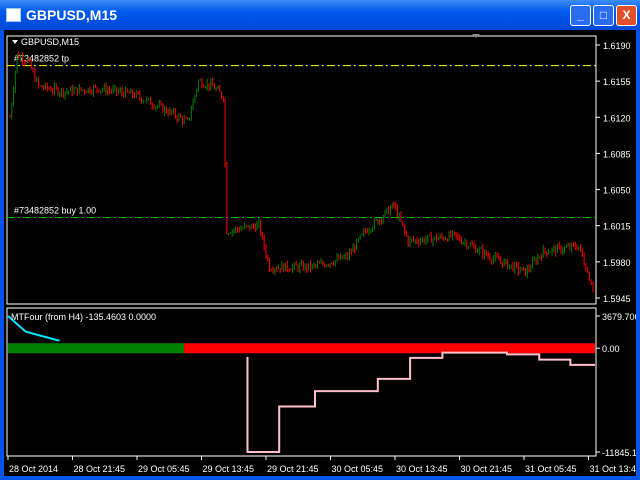 The height and width of the screenshot is (480, 640). What do you see at coordinates (551, 469) in the screenshot?
I see `time-tick-label: 31 Oct 05:45` at bounding box center [551, 469].